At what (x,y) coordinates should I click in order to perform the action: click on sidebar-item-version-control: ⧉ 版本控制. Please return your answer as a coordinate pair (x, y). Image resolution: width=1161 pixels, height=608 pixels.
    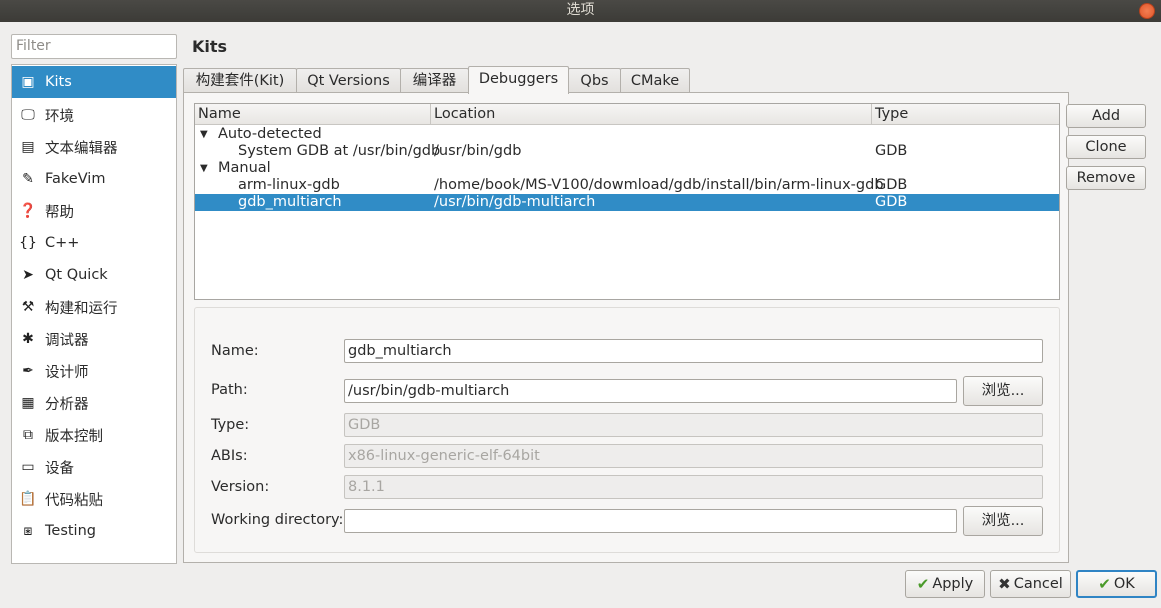
    Looking at the image, I should click on (94, 435).